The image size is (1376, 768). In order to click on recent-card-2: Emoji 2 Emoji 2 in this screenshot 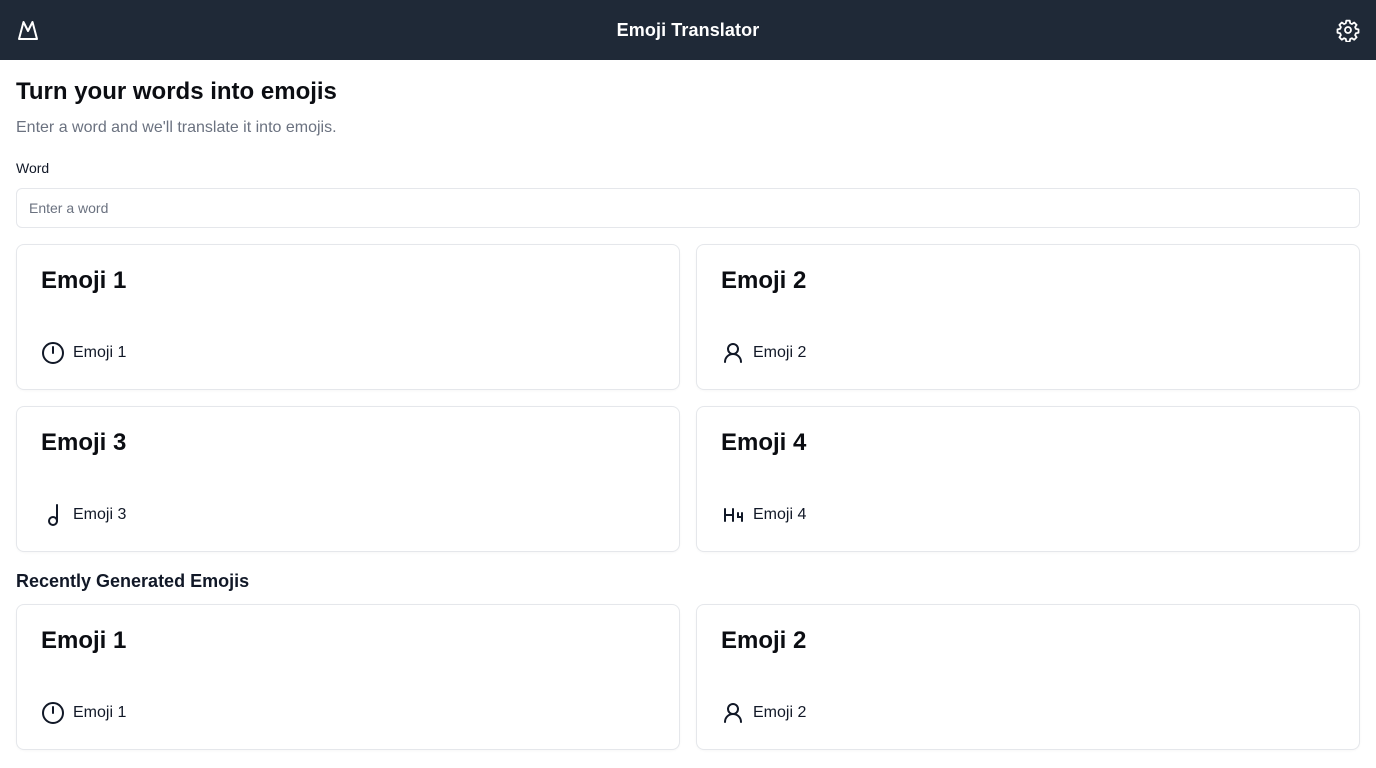, I will do `click(1028, 677)`.